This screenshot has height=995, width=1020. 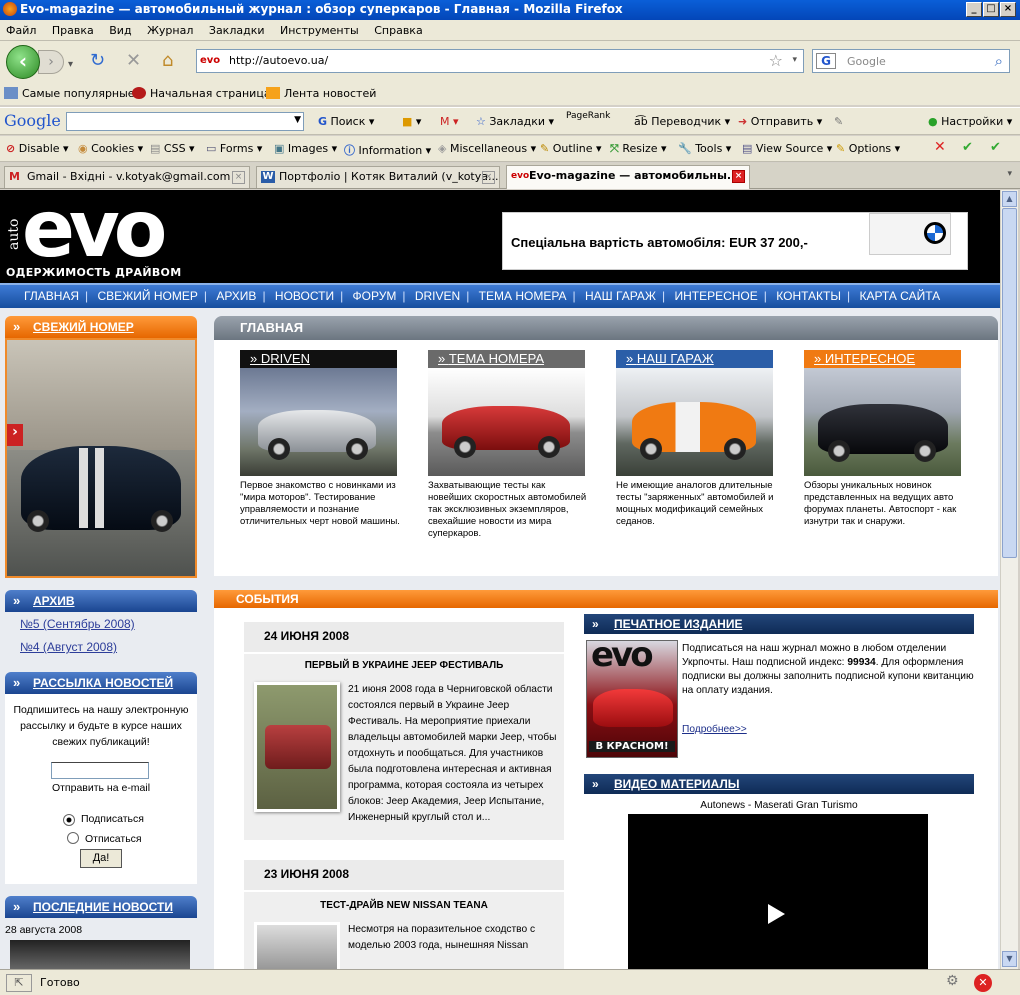 I want to click on subscribe-radio, so click(x=69, y=820).